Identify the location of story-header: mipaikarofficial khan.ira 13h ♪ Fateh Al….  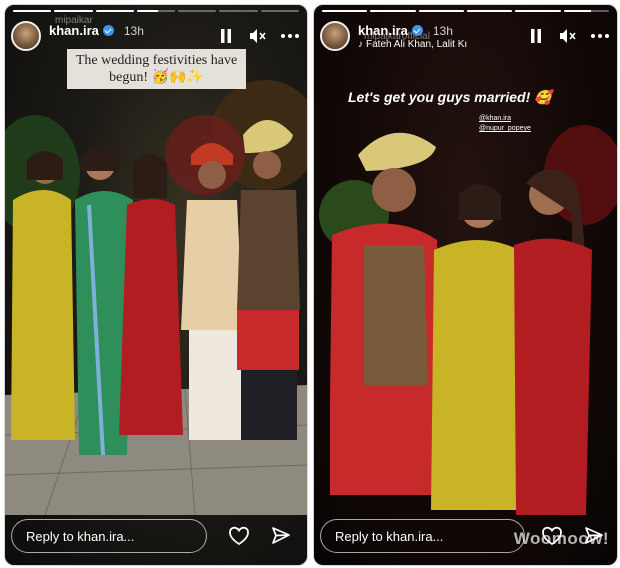
(465, 37).